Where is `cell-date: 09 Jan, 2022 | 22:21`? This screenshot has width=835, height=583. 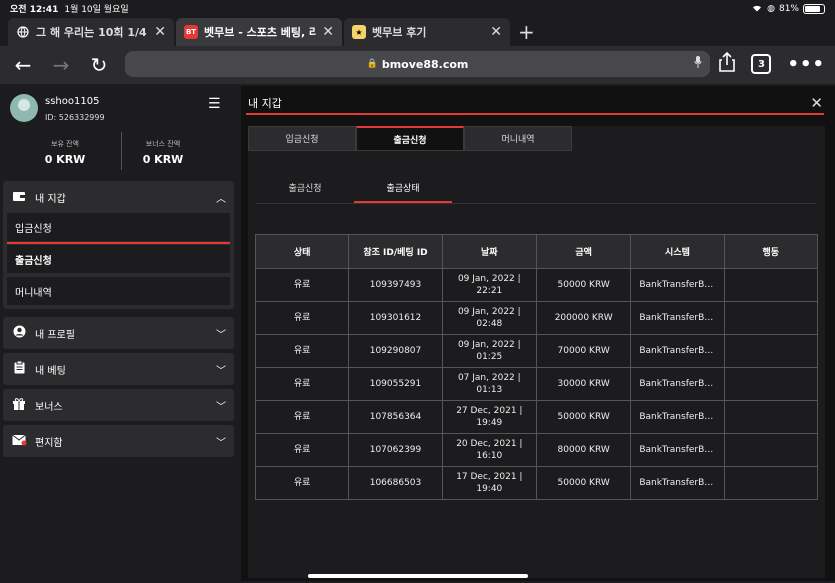 cell-date: 09 Jan, 2022 | 22:21 is located at coordinates (489, 285).